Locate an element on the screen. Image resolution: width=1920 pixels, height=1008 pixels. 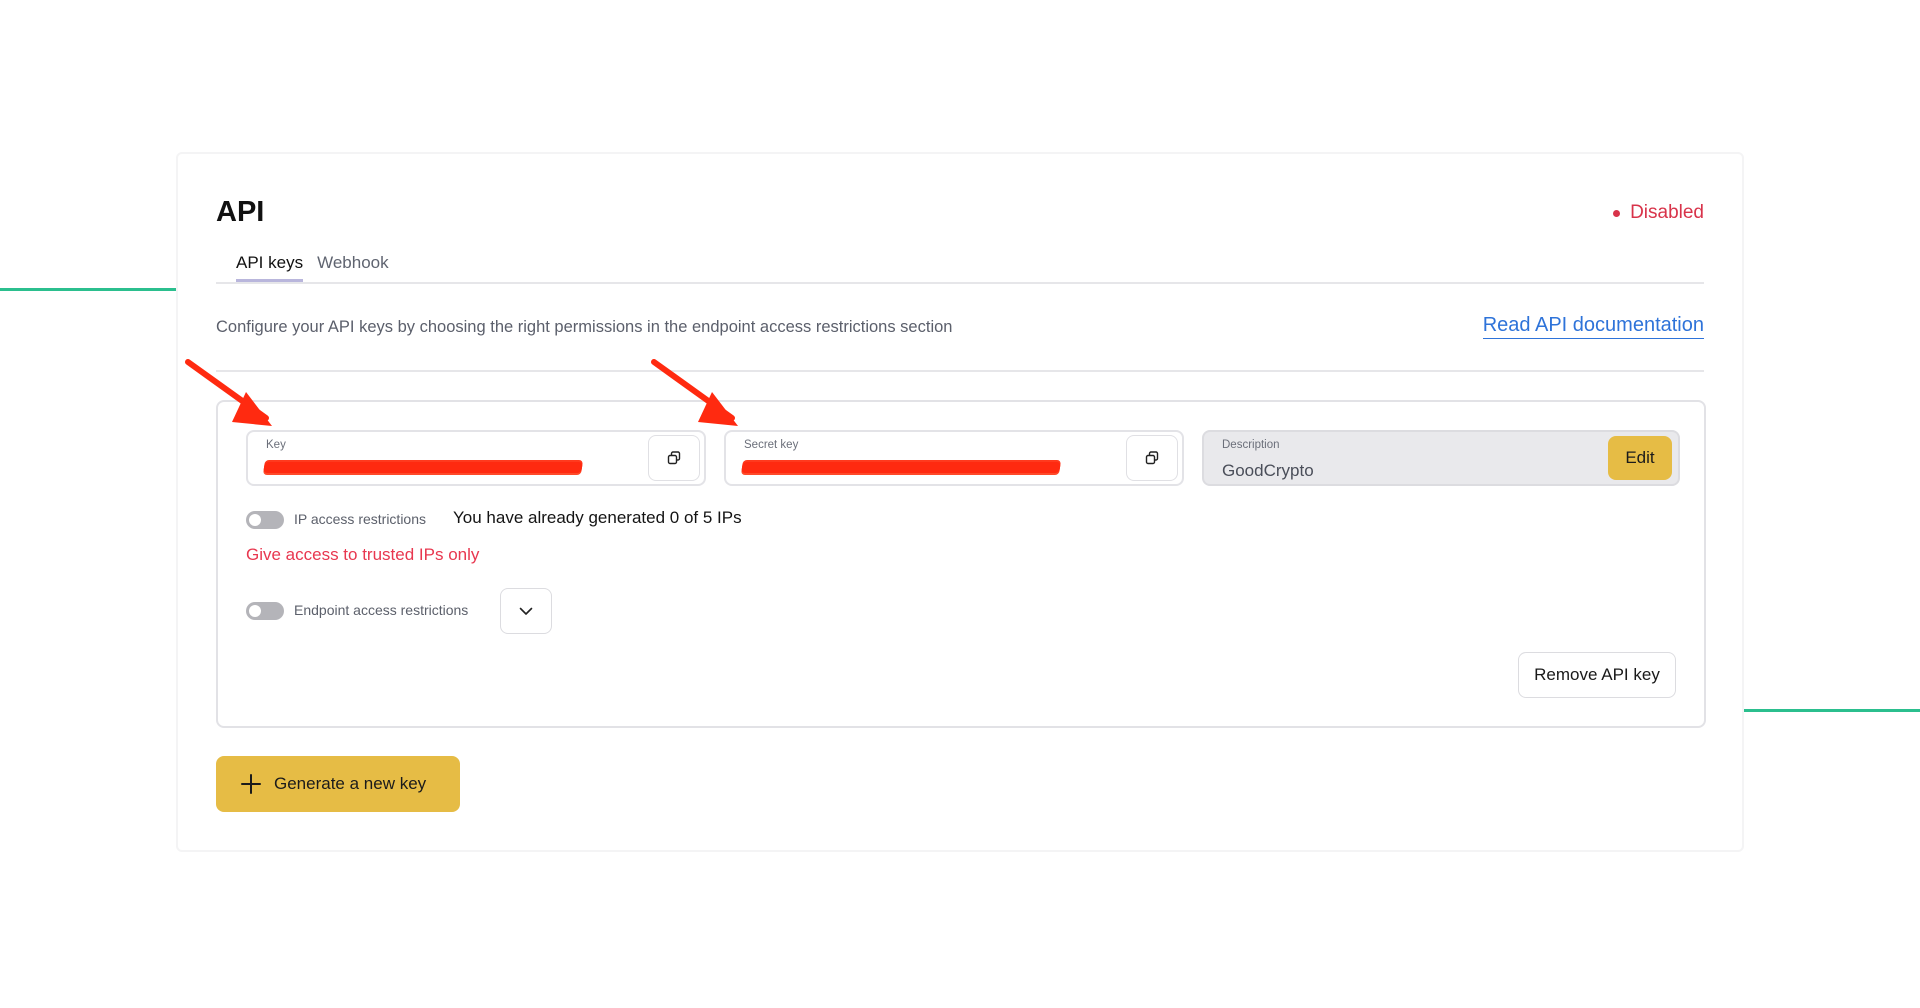
ip-count-text: You have already generated 0 of 5 IPs is located at coordinates (597, 517).